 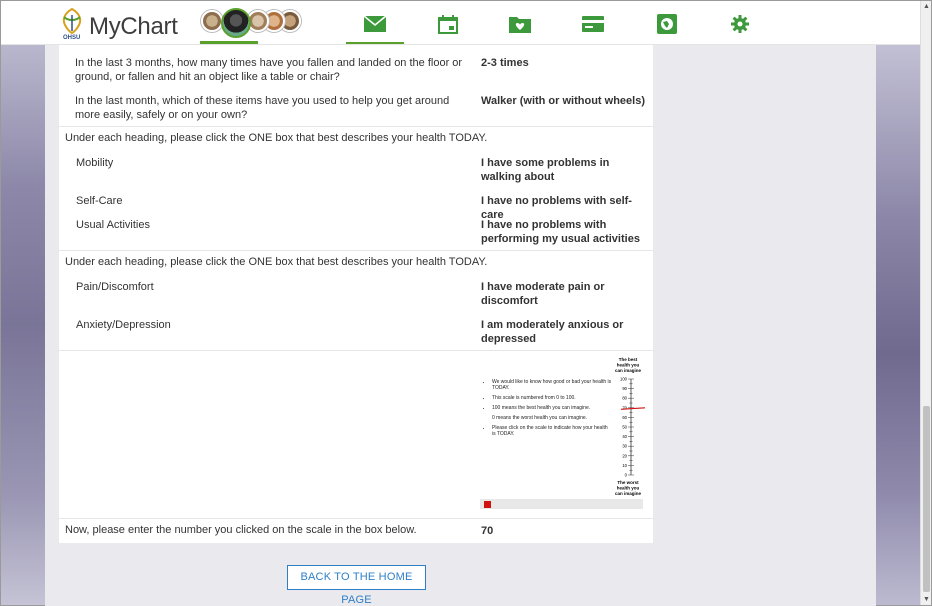 What do you see at coordinates (552, 332) in the screenshot?
I see `answer-anxiety: I am moderately anxious or depressed` at bounding box center [552, 332].